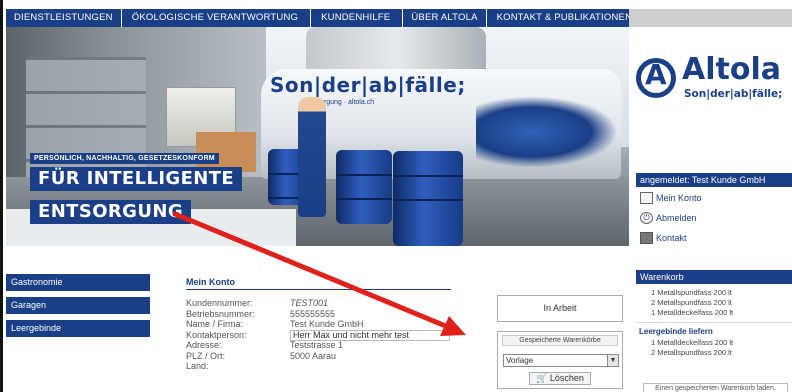  Describe the element at coordinates (676, 331) in the screenshot. I see `deliver-title: Leergebinde liefern` at that location.